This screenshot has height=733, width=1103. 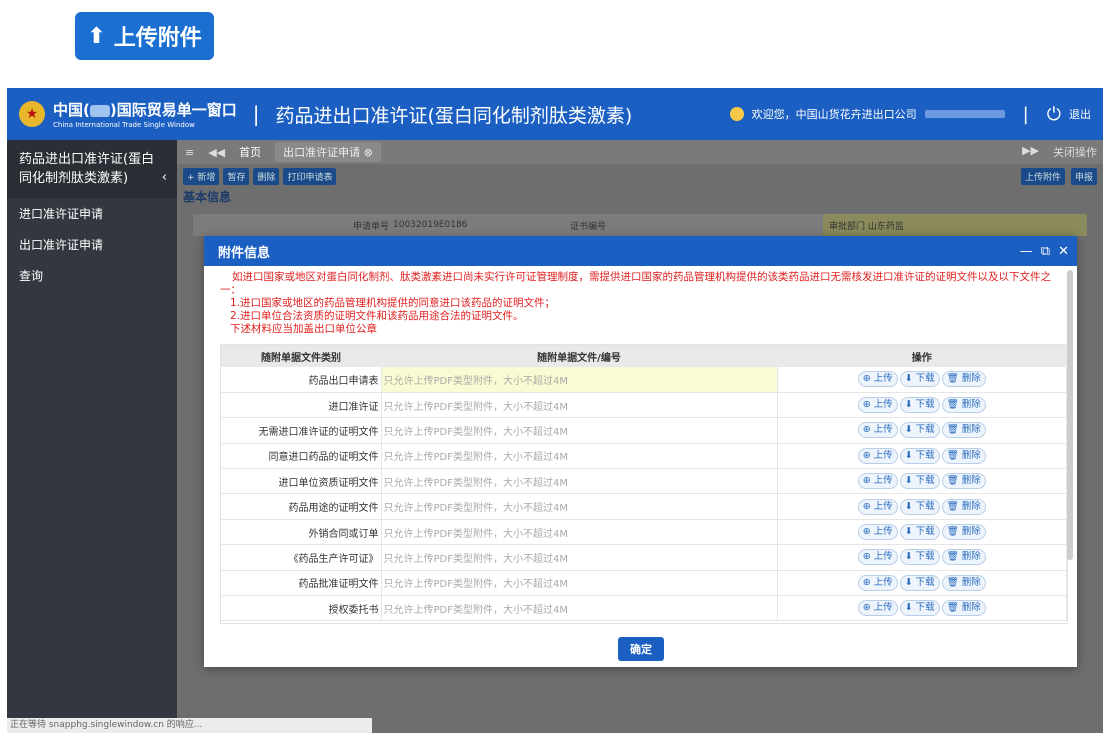 What do you see at coordinates (736, 114) in the screenshot?
I see `user-icon` at bounding box center [736, 114].